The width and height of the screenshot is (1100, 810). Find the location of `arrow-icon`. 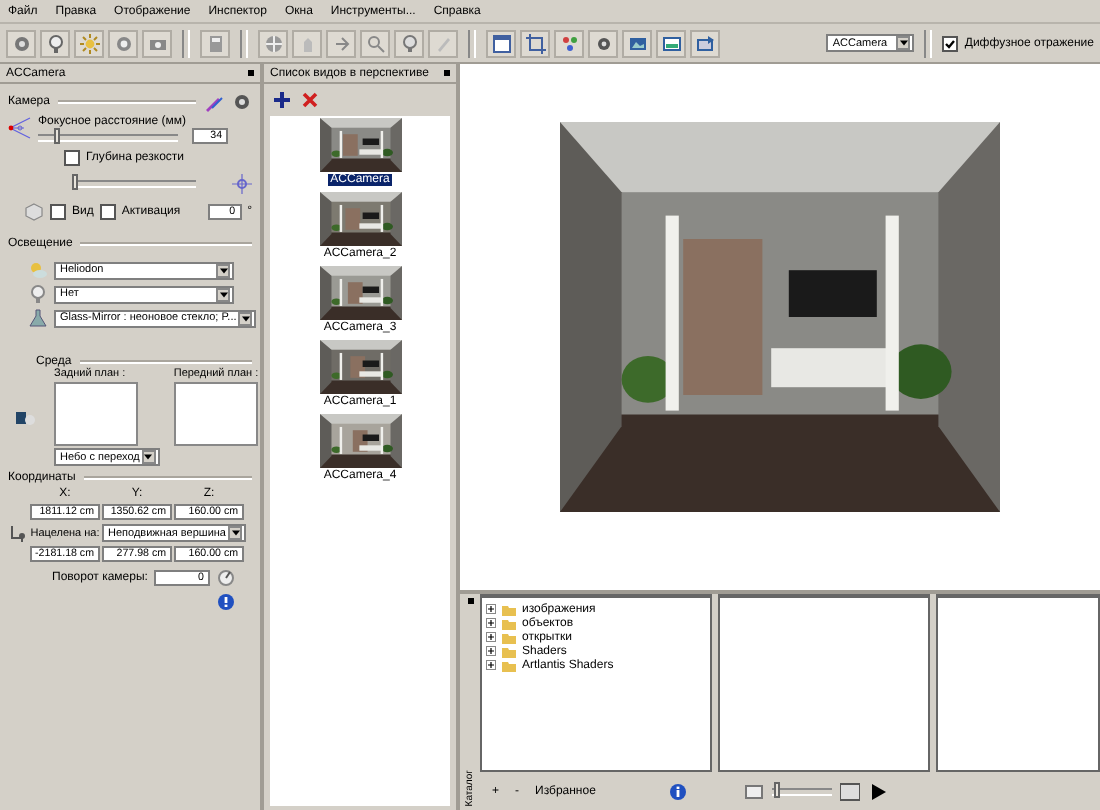

arrow-icon is located at coordinates (341, 43).